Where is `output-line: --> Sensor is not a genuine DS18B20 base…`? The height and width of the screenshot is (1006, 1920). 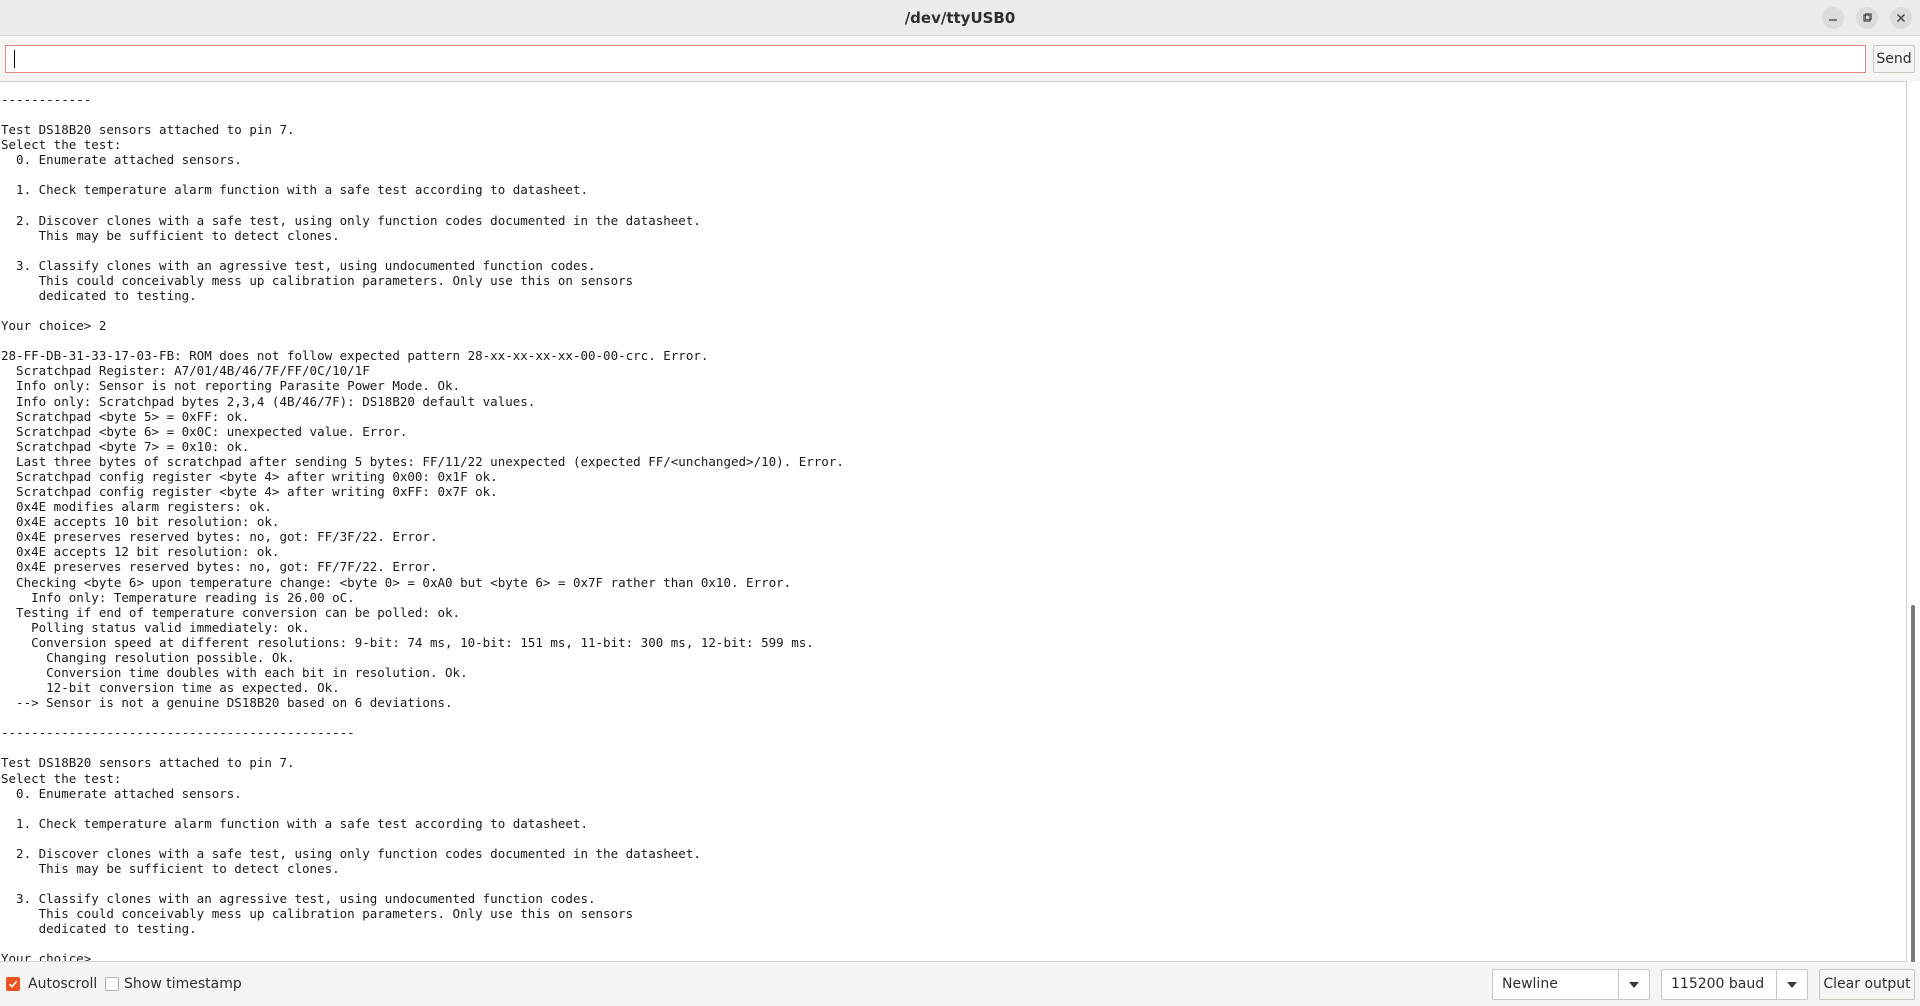
output-line: --> Sensor is not a genuine DS18B20 base… is located at coordinates (227, 703).